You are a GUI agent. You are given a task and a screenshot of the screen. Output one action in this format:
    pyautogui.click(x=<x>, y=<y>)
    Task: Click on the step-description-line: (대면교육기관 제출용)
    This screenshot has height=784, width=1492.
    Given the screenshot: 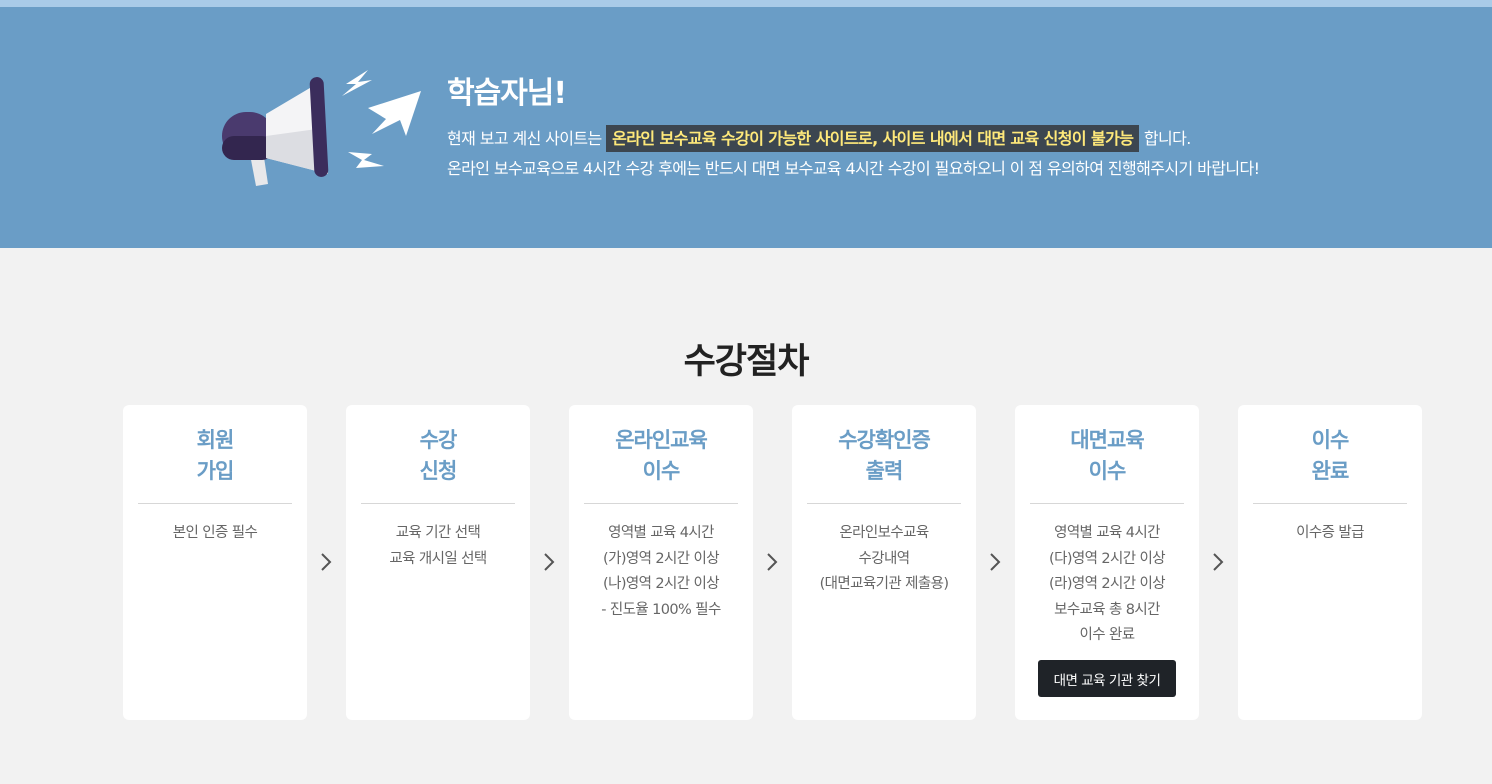 What is the action you would take?
    pyautogui.click(x=884, y=584)
    